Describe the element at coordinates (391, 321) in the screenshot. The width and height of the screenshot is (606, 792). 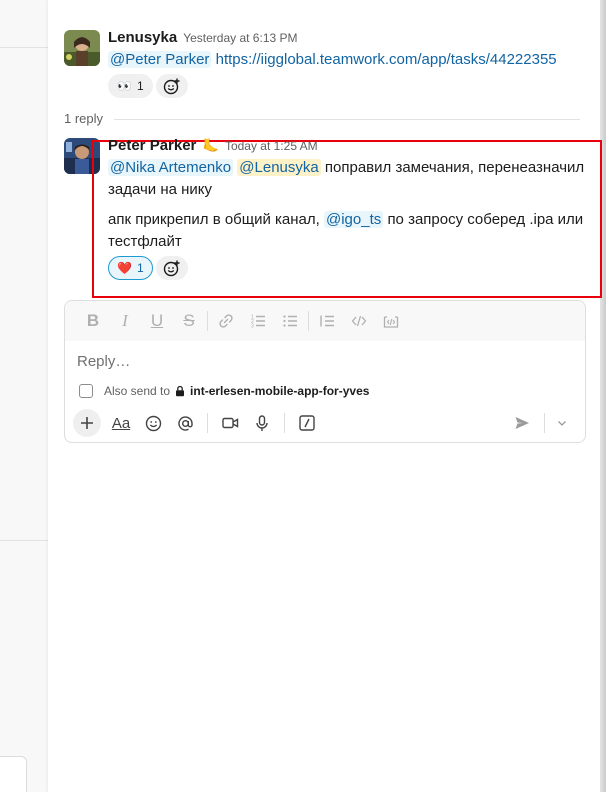
I see `code-block-icon` at that location.